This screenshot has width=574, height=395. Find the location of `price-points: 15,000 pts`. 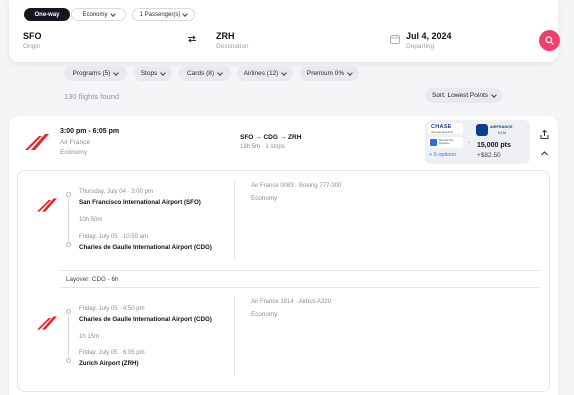

price-points: 15,000 pts is located at coordinates (494, 145).